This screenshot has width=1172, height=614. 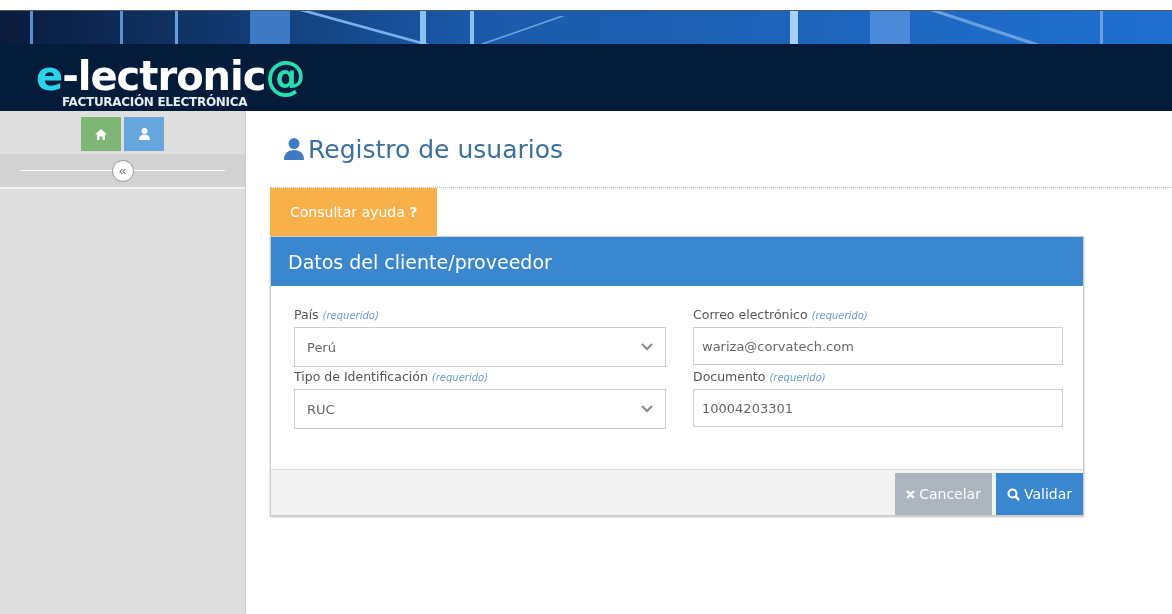 I want to click on input-field: wariza@corvatech.com, so click(x=878, y=346).